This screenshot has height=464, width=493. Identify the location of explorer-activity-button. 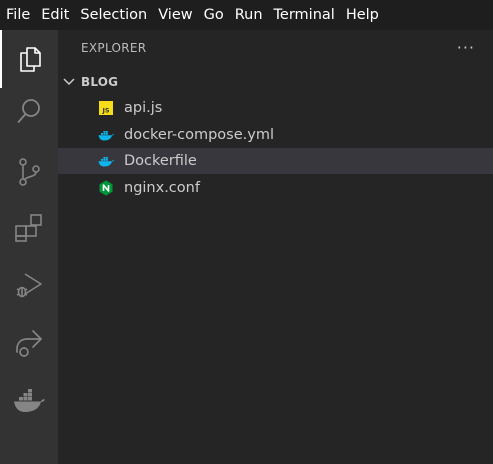
(29, 59).